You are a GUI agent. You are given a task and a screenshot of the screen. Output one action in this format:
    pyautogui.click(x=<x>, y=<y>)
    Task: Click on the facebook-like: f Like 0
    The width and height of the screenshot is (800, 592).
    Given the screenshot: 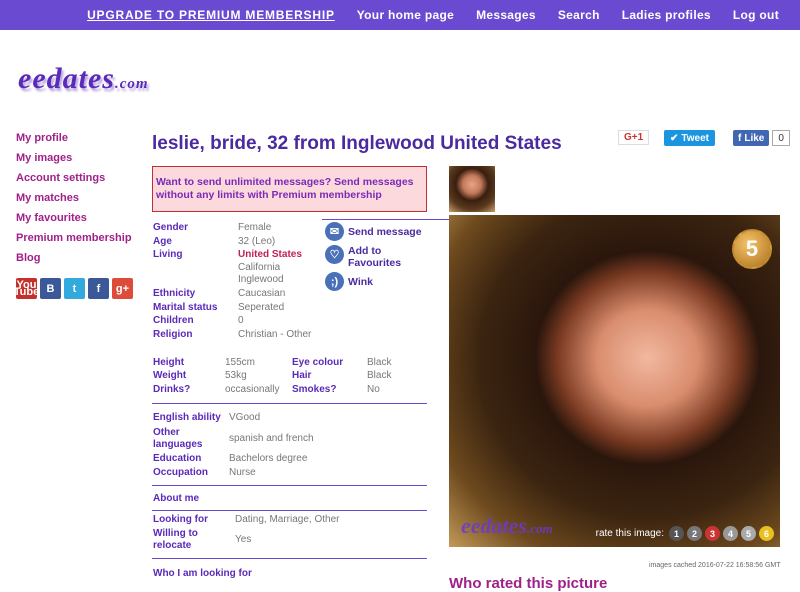 What is the action you would take?
    pyautogui.click(x=761, y=138)
    